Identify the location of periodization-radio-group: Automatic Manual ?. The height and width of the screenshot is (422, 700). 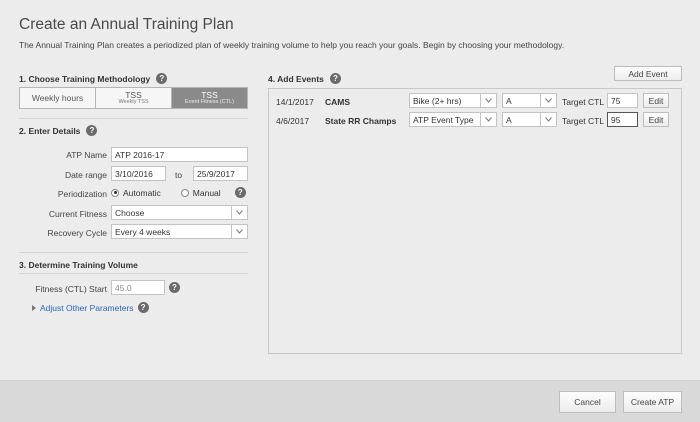
(178, 192).